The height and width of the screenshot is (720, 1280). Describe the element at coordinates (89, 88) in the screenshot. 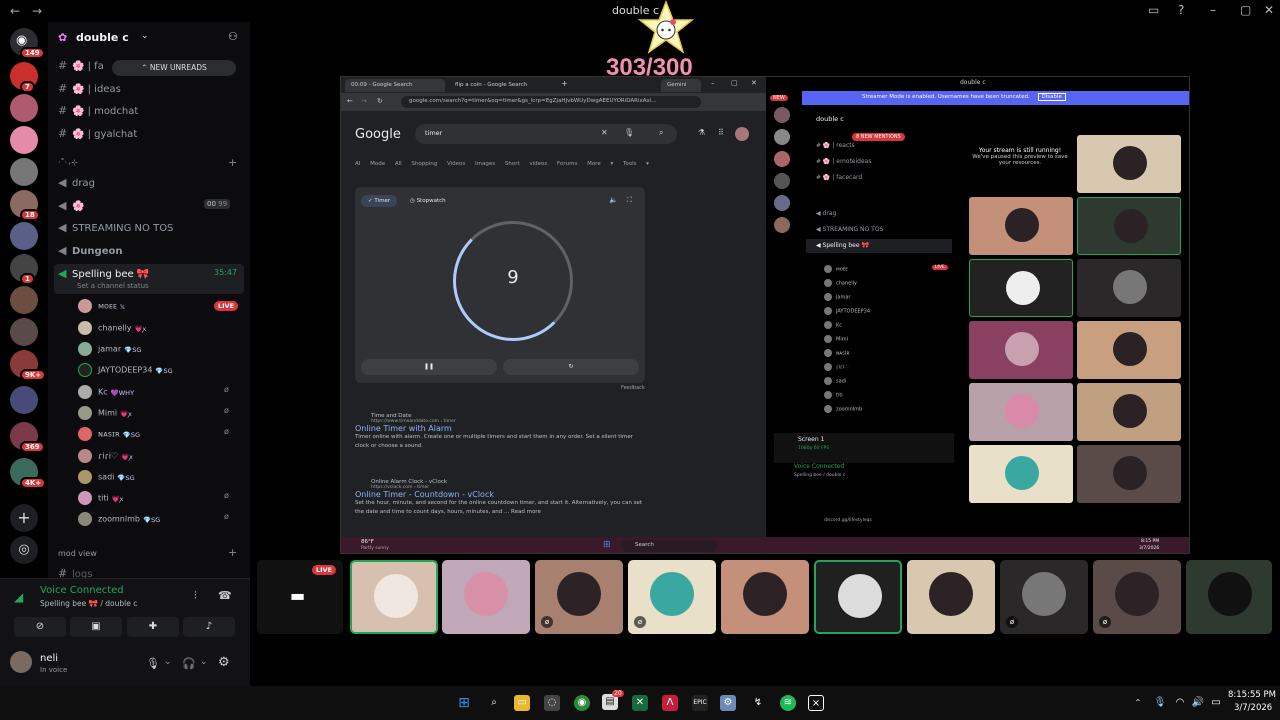

I see `channel-item: # 🌸 | ideas` at that location.